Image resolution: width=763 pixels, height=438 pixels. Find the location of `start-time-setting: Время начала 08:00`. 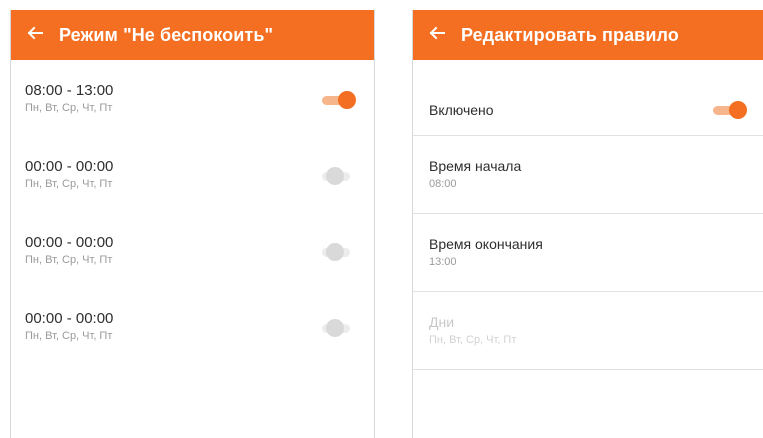

start-time-setting: Время начала 08:00 is located at coordinates (588, 175).